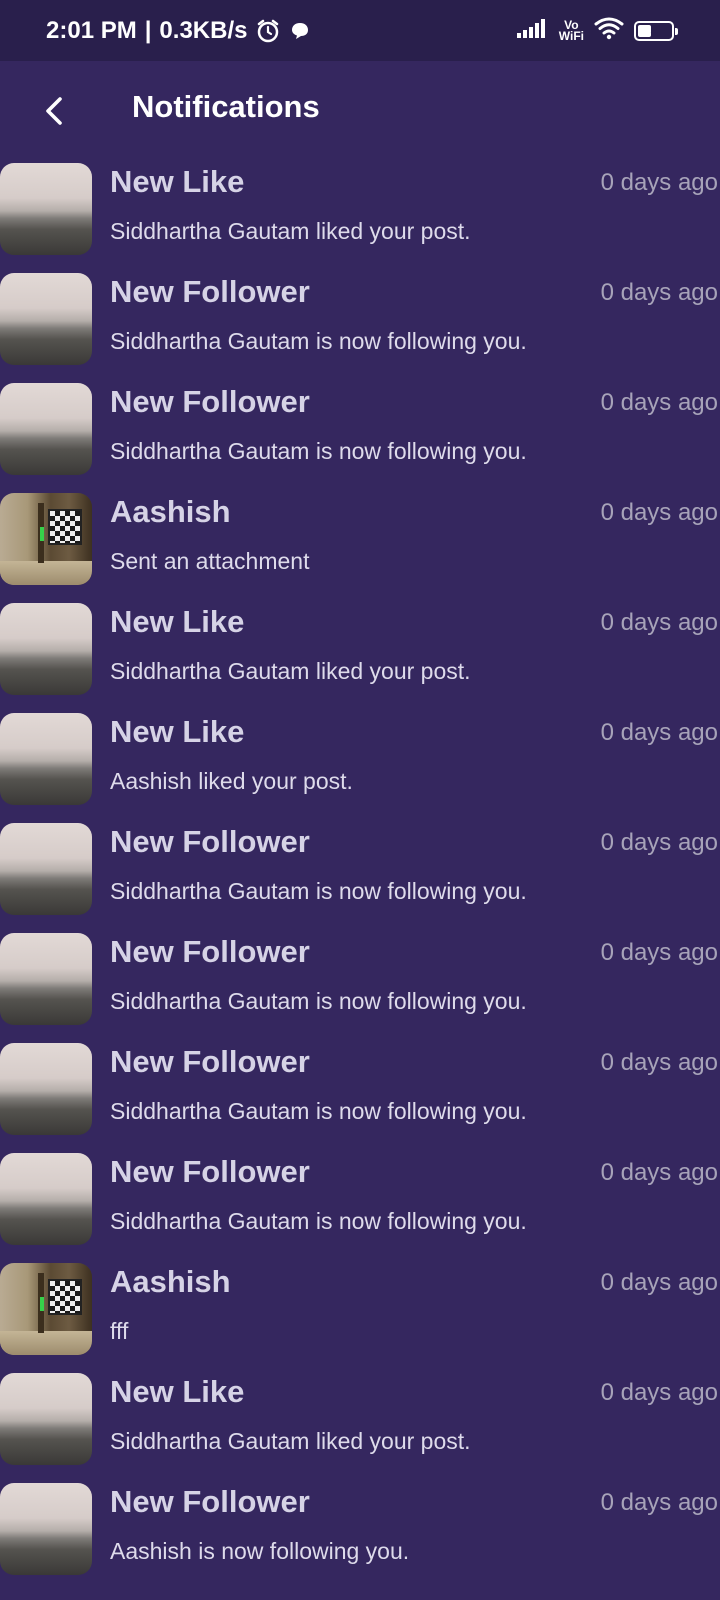 The image size is (720, 1600). Describe the element at coordinates (203, 30) in the screenshot. I see `network-speed: 0.3KB/s` at that location.